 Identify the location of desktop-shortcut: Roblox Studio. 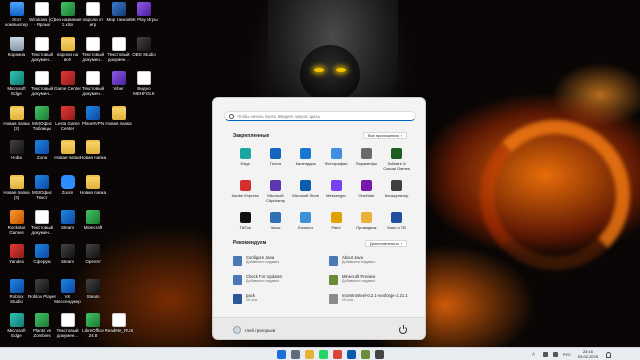
(16, 295).